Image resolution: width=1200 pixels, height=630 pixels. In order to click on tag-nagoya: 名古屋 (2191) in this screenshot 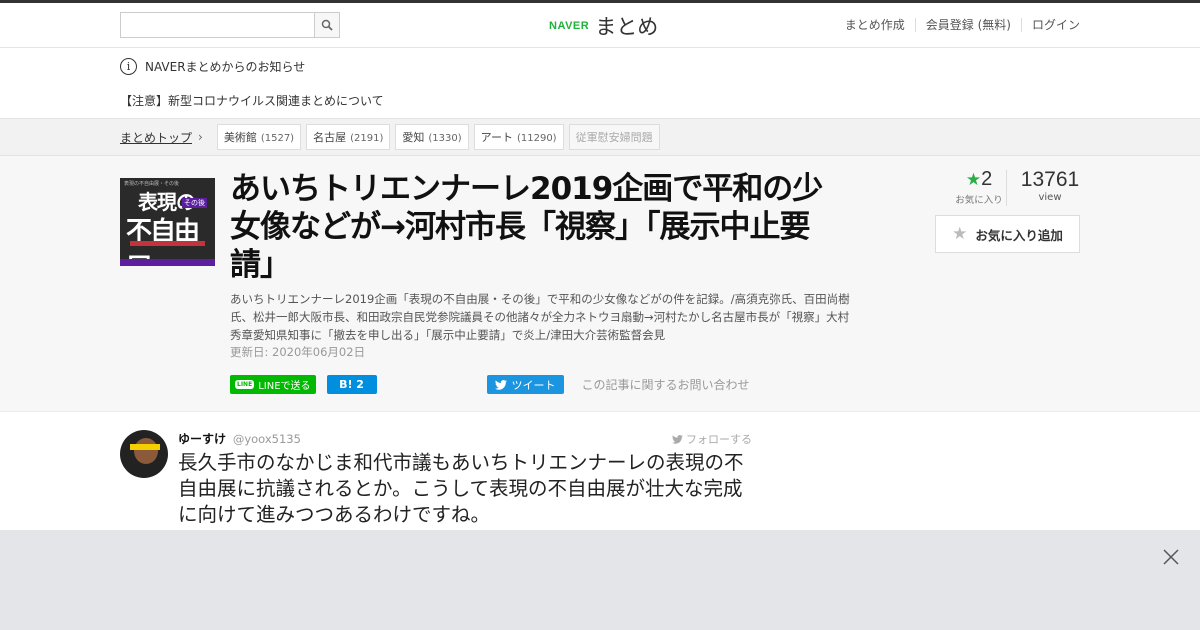, I will do `click(348, 137)`.